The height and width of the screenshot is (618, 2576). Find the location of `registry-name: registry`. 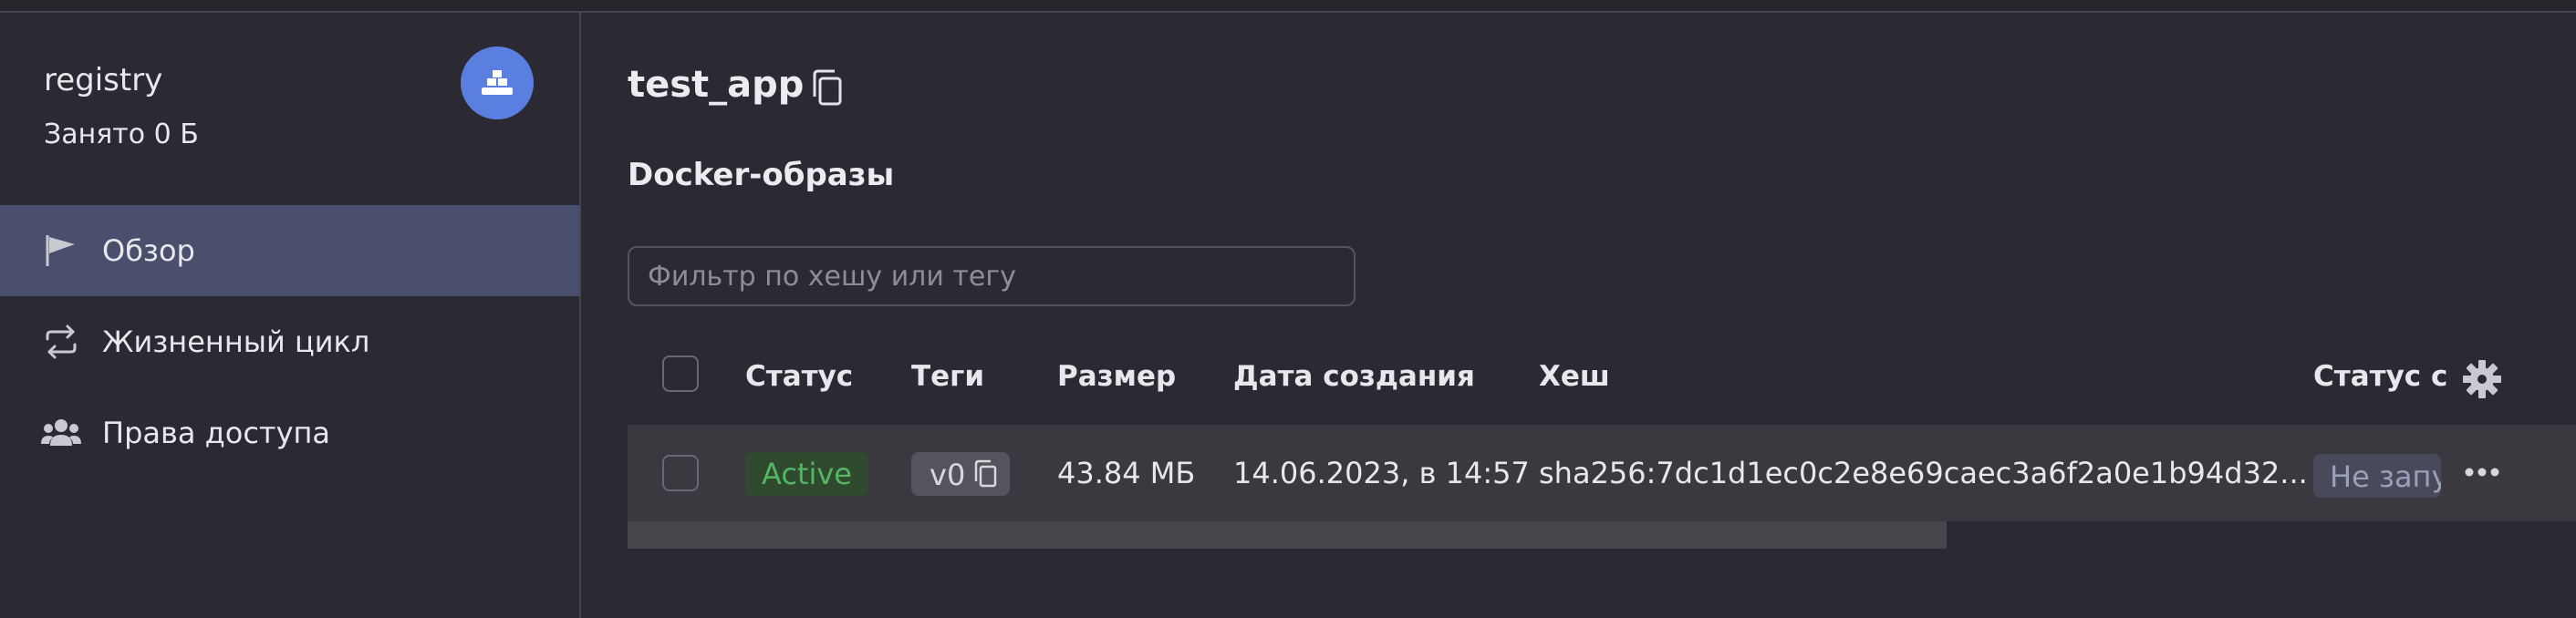

registry-name: registry is located at coordinates (104, 80).